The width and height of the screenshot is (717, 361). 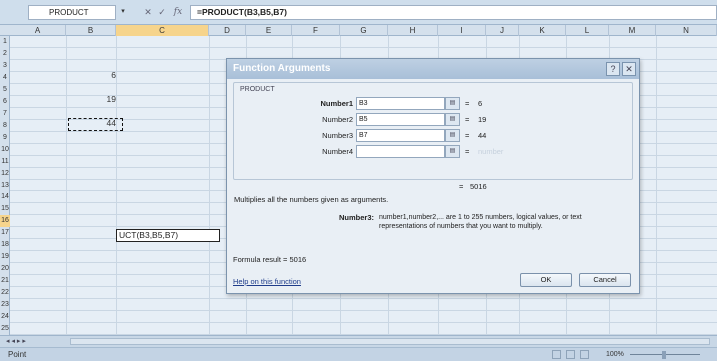 What do you see at coordinates (433, 69) in the screenshot?
I see `dialog-title-bar: Function Arguments ? ✕` at bounding box center [433, 69].